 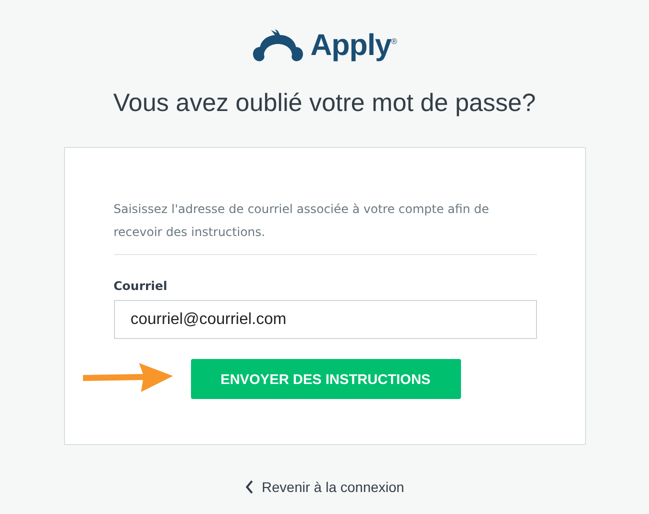 I want to click on monkey-logo-icon, so click(x=278, y=46).